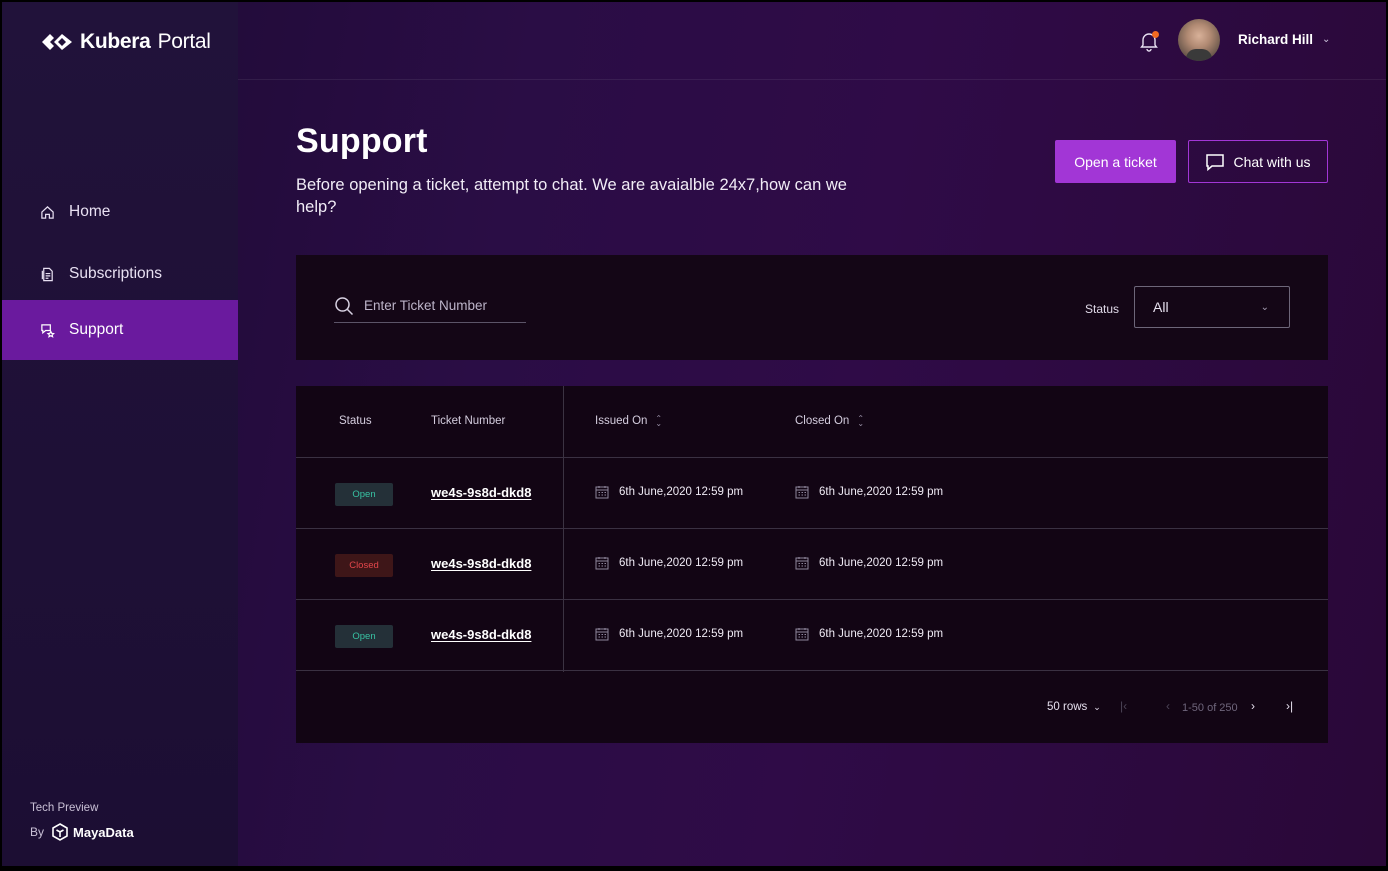  I want to click on user-menu: Richard Hill ⌄, so click(1284, 39).